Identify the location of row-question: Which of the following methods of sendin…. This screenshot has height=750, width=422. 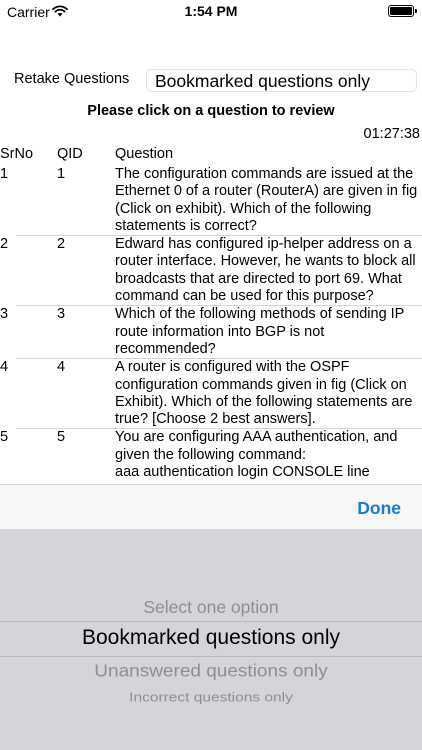
(260, 331).